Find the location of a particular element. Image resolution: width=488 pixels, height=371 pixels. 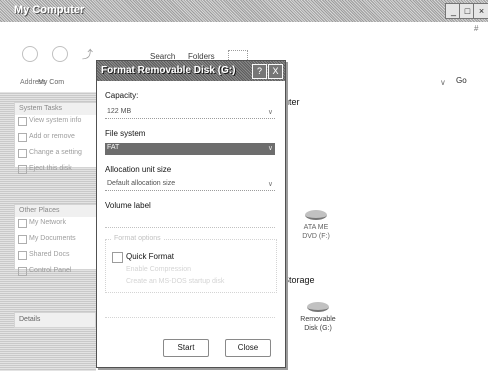

corner-mark: # is located at coordinates (476, 28).